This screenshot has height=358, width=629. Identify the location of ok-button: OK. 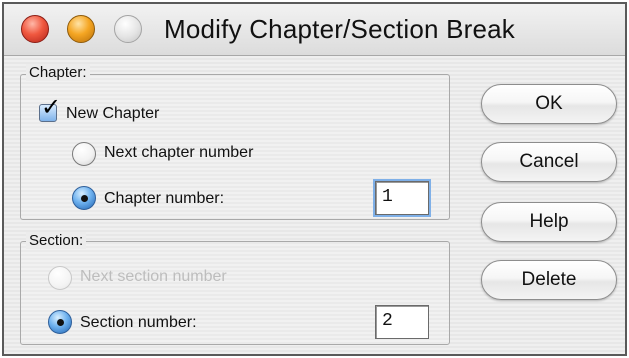
(549, 104).